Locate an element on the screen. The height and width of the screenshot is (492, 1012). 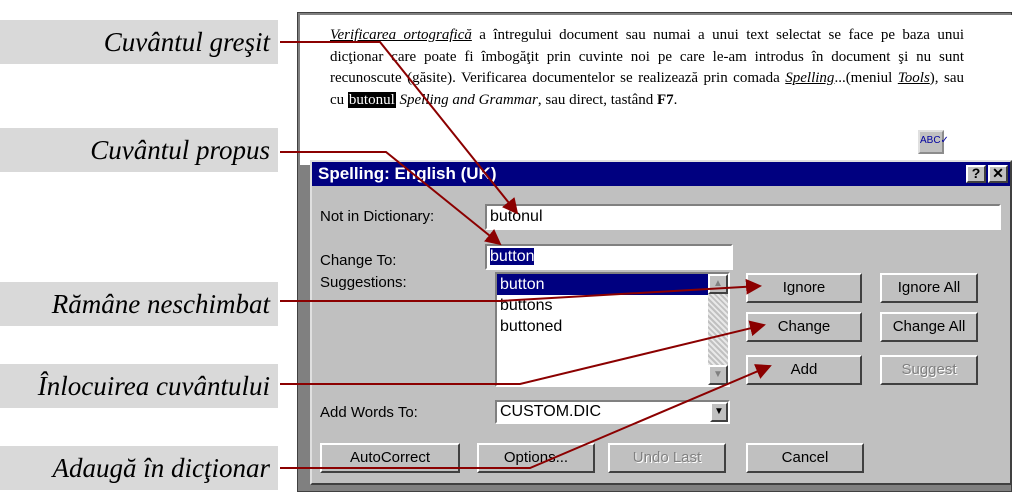
help-button: ? is located at coordinates (976, 174).